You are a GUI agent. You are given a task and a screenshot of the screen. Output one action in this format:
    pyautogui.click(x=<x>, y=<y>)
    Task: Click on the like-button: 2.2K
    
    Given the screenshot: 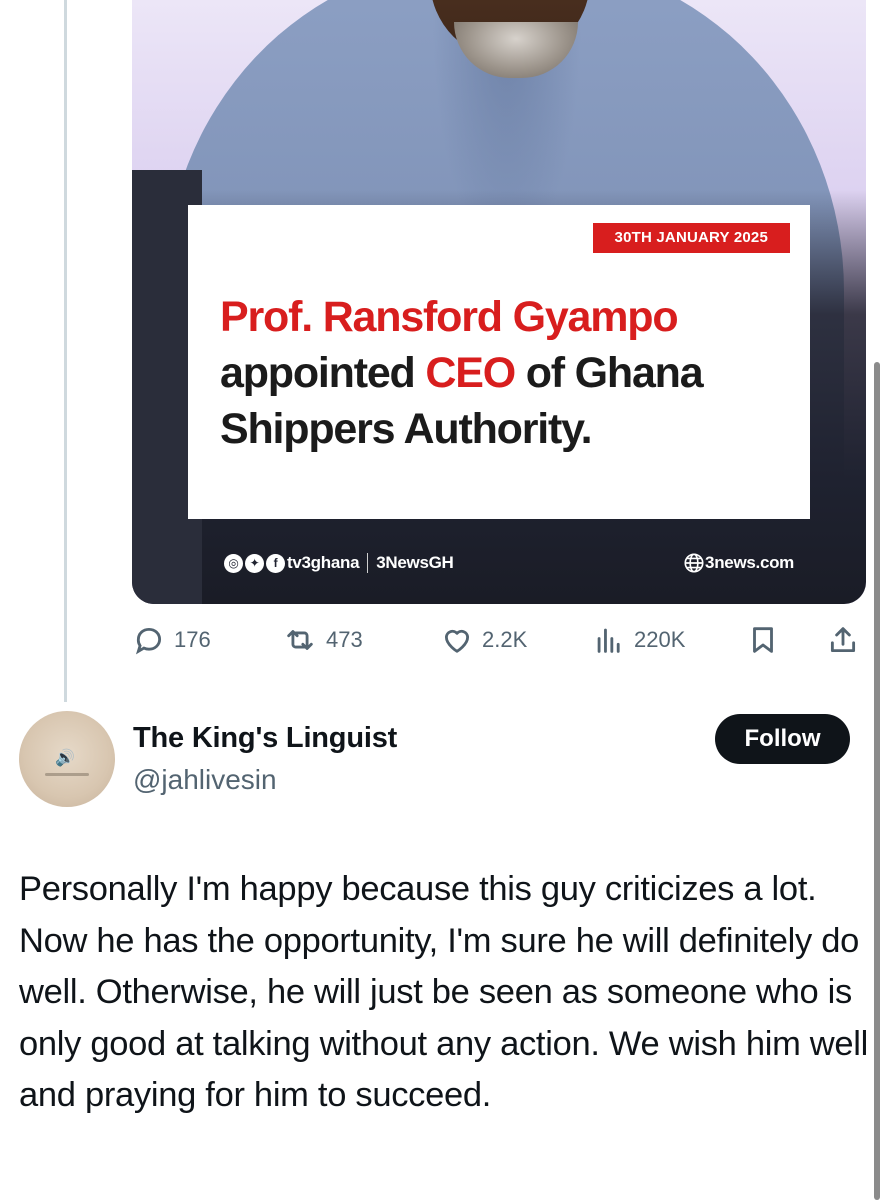 What is the action you would take?
    pyautogui.click(x=483, y=640)
    